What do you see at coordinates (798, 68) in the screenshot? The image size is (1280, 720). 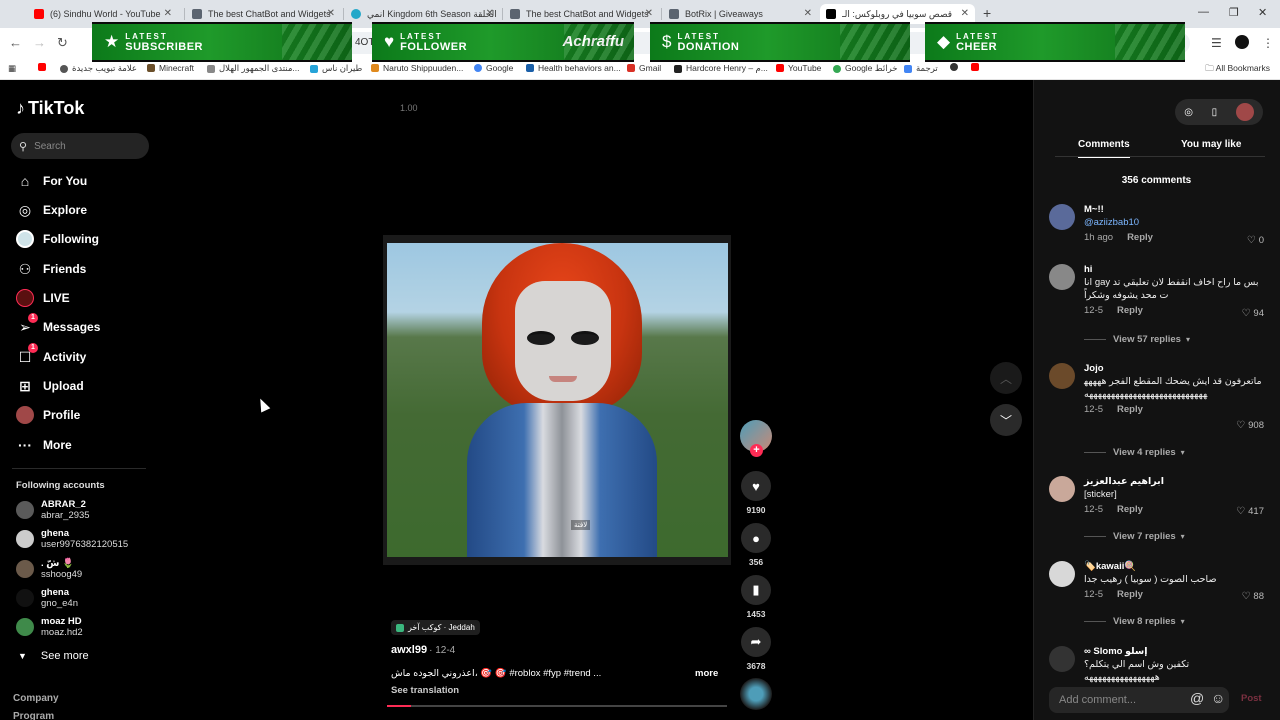 I see `bookmark-item: YouTube` at bounding box center [798, 68].